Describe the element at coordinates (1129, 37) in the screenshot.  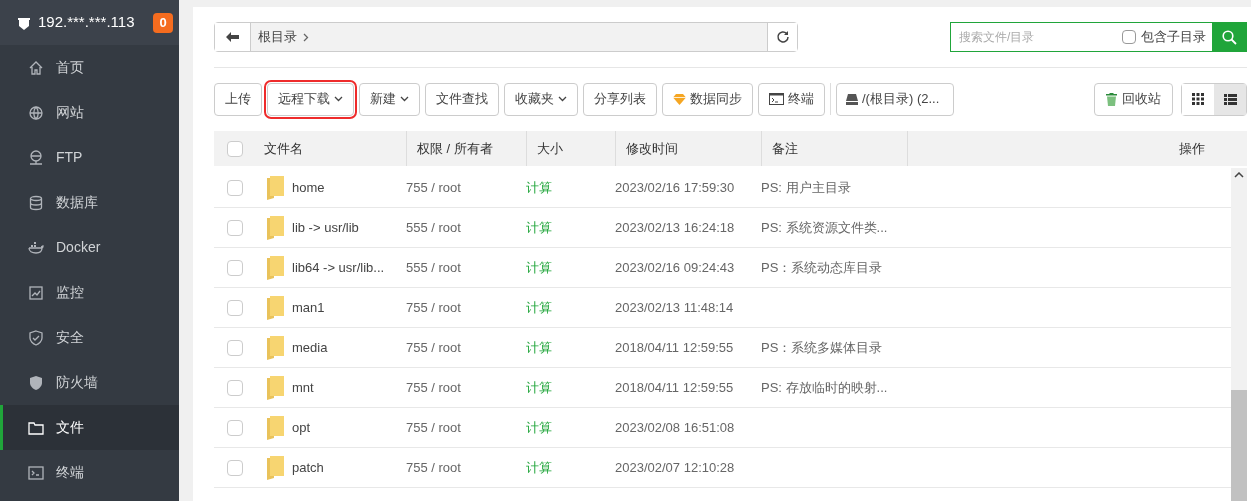
I see `include-subdirs-checkbox` at that location.